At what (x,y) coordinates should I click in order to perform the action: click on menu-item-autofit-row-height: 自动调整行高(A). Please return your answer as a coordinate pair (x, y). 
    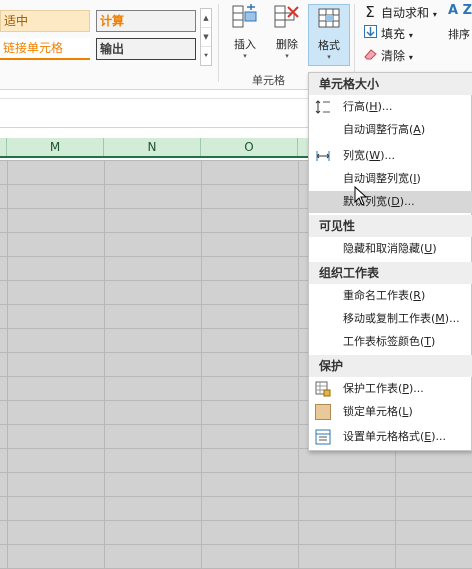
    Looking at the image, I should click on (390, 130).